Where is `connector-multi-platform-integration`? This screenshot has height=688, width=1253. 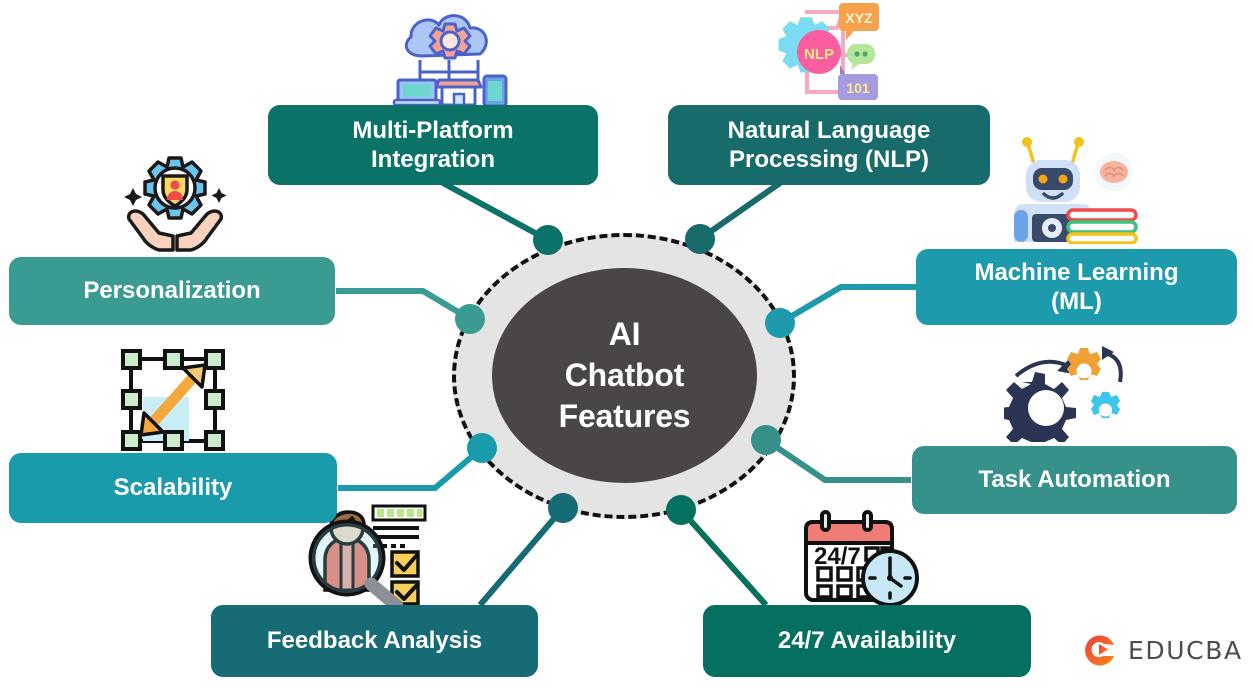 connector-multi-platform-integration is located at coordinates (495, 211).